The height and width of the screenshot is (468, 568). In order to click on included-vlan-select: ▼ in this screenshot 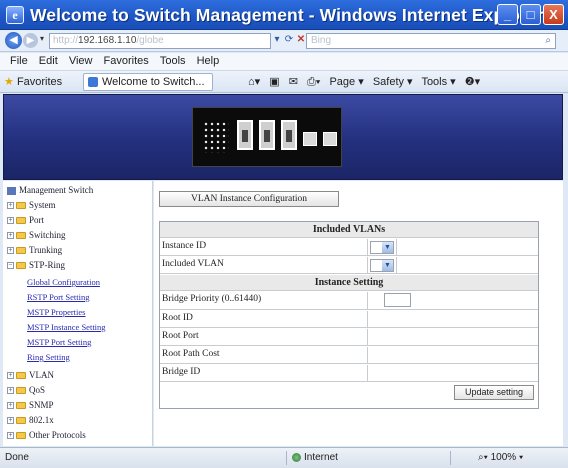, I will do `click(382, 265)`.